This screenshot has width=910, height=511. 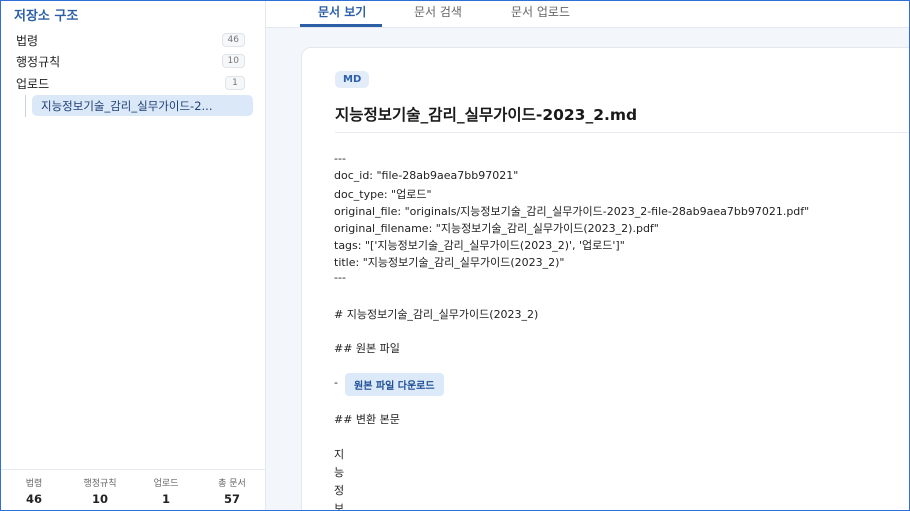 I want to click on active-tab-indicator, so click(x=341, y=25).